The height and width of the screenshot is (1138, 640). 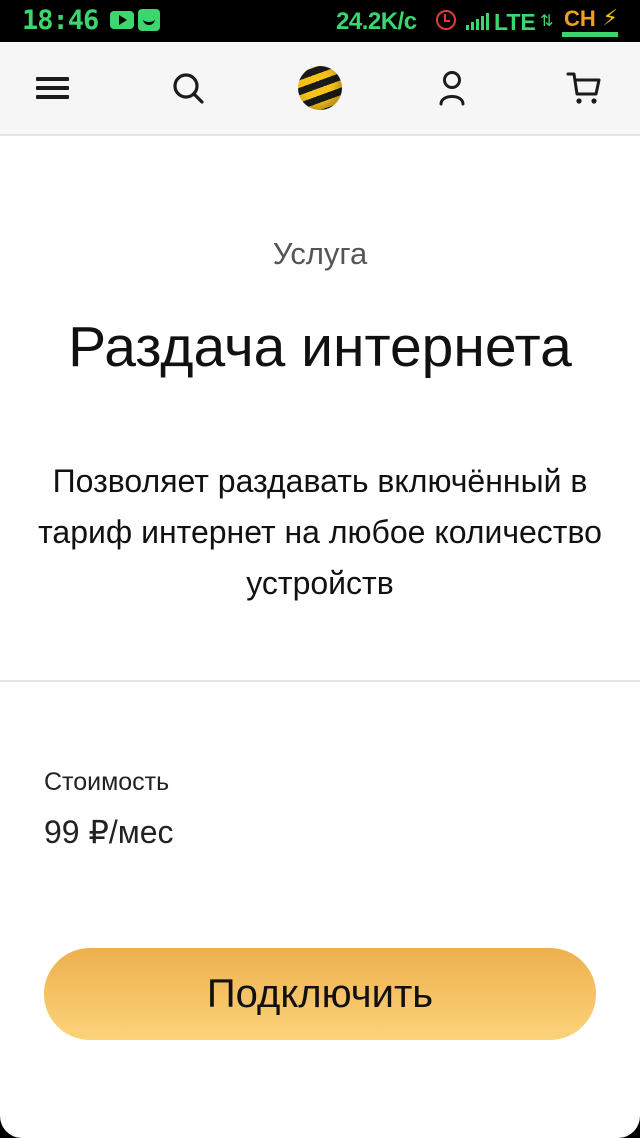 I want to click on battery-label: CH, so click(x=580, y=18).